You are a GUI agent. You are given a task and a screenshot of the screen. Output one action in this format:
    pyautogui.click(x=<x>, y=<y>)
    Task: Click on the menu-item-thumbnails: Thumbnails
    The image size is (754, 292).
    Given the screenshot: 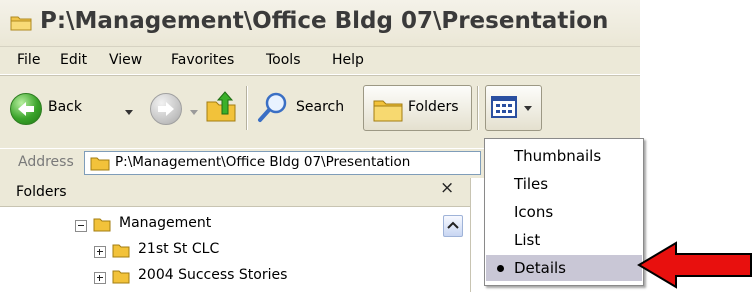 What is the action you would take?
    pyautogui.click(x=564, y=156)
    